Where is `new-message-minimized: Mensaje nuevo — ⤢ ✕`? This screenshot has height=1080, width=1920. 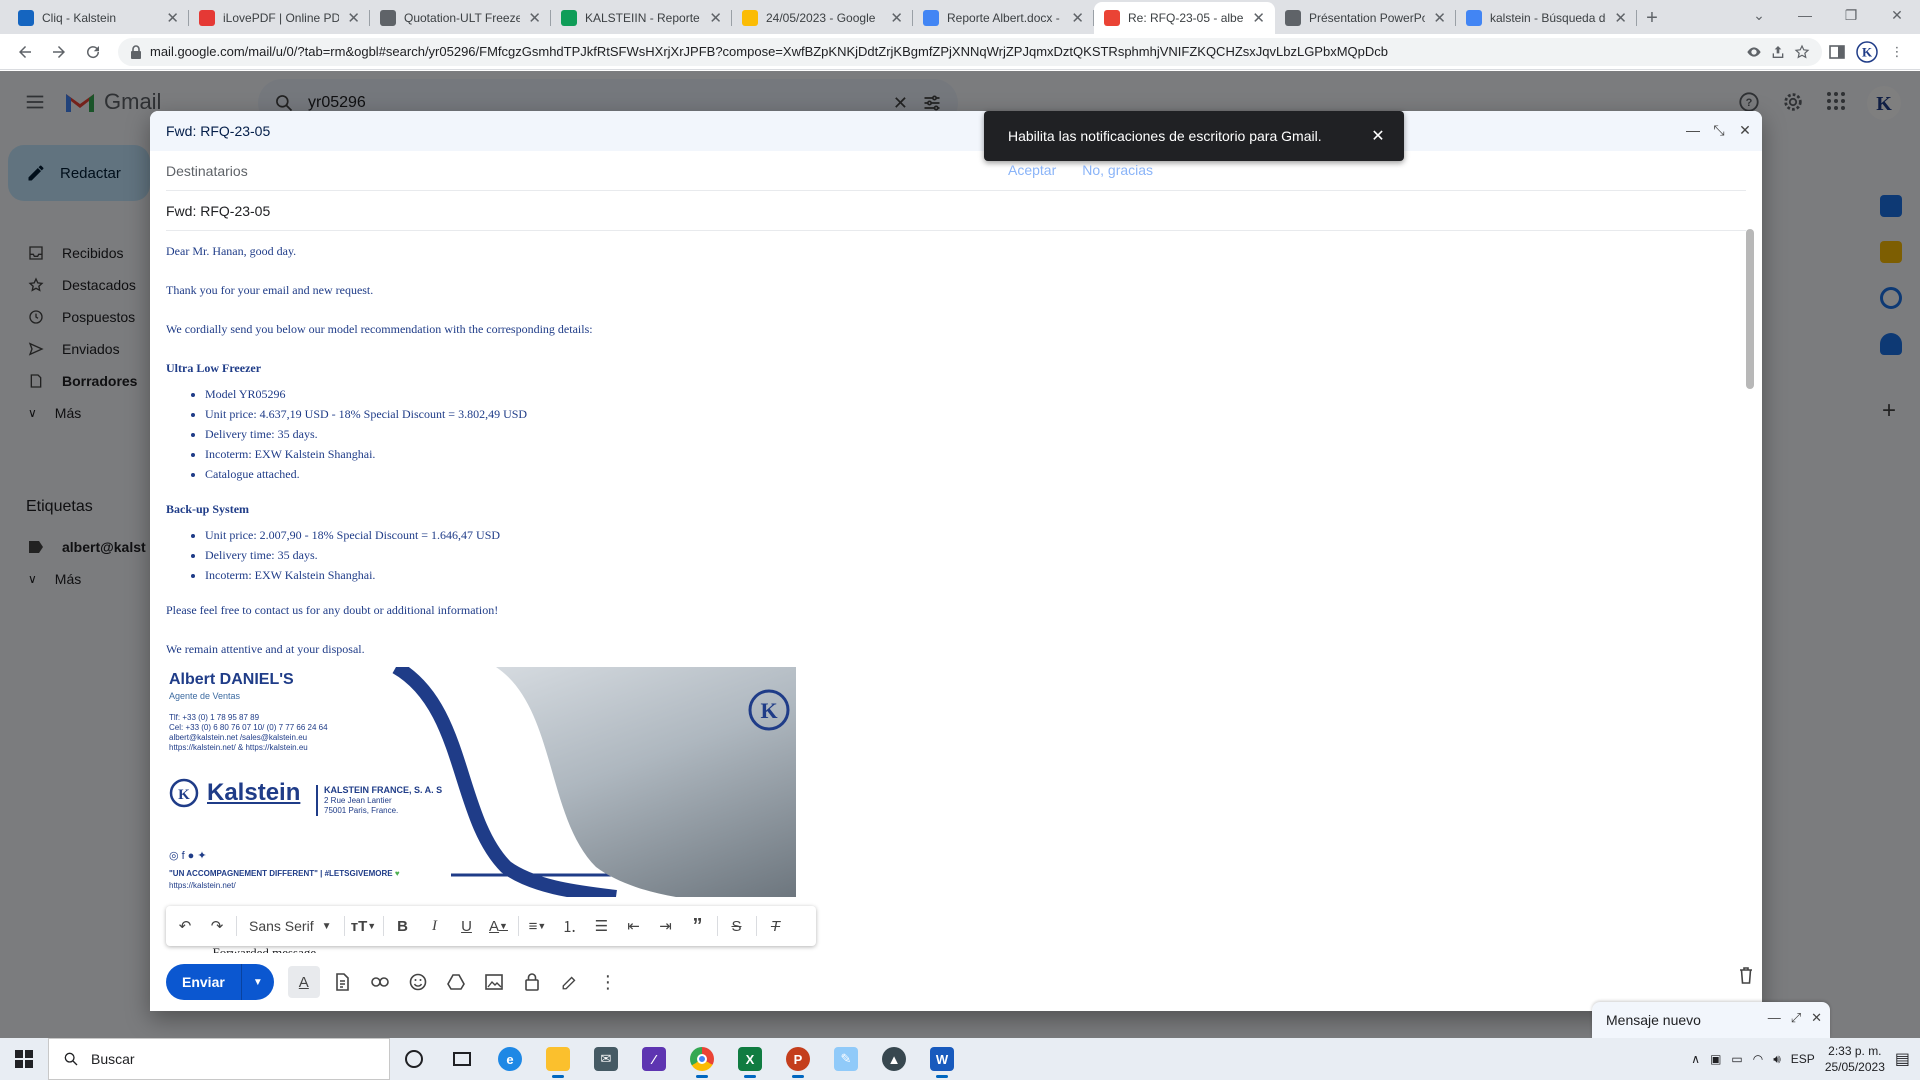
new-message-minimized: Mensaje nuevo — ⤢ ✕ is located at coordinates (1711, 1020).